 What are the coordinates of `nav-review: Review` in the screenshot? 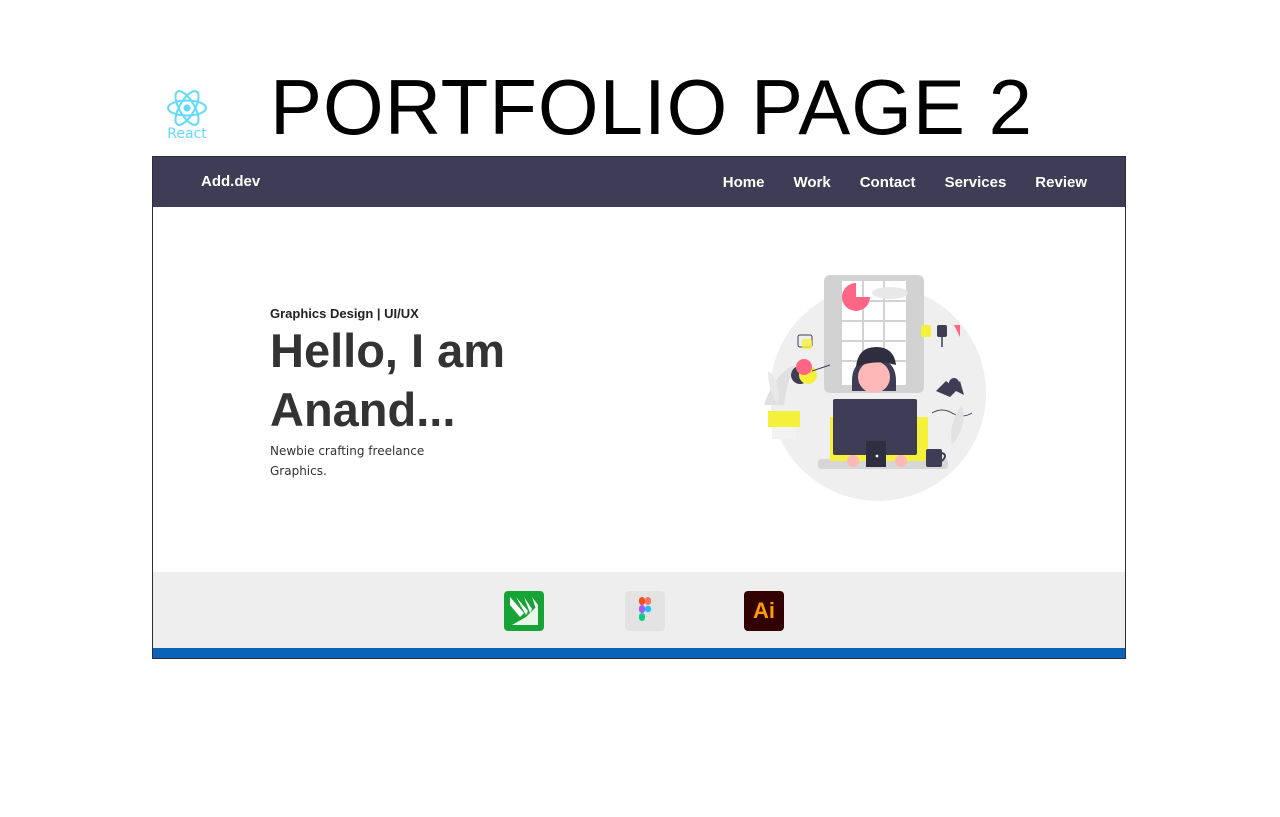 It's located at (1061, 182).